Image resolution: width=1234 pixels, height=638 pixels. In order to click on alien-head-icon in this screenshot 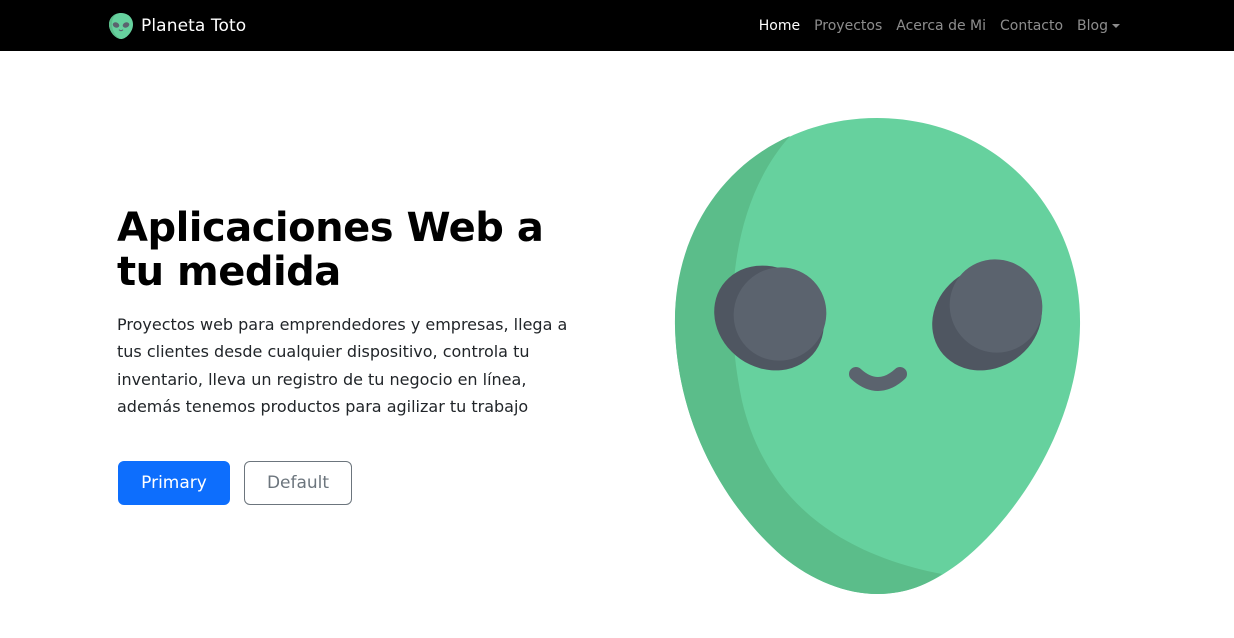, I will do `click(121, 26)`.